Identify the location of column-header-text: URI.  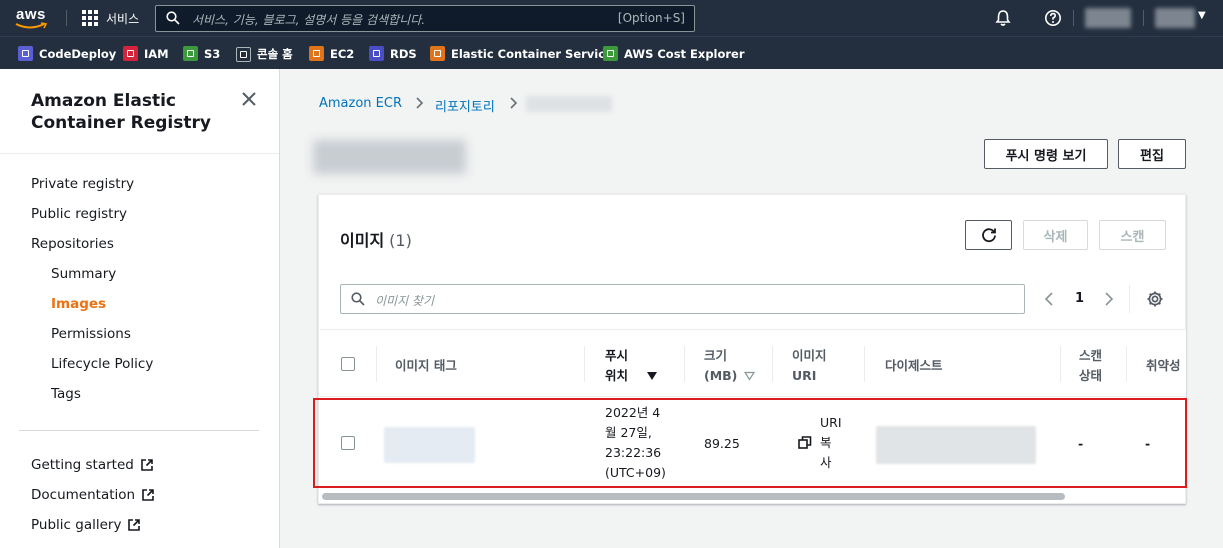
(804, 375).